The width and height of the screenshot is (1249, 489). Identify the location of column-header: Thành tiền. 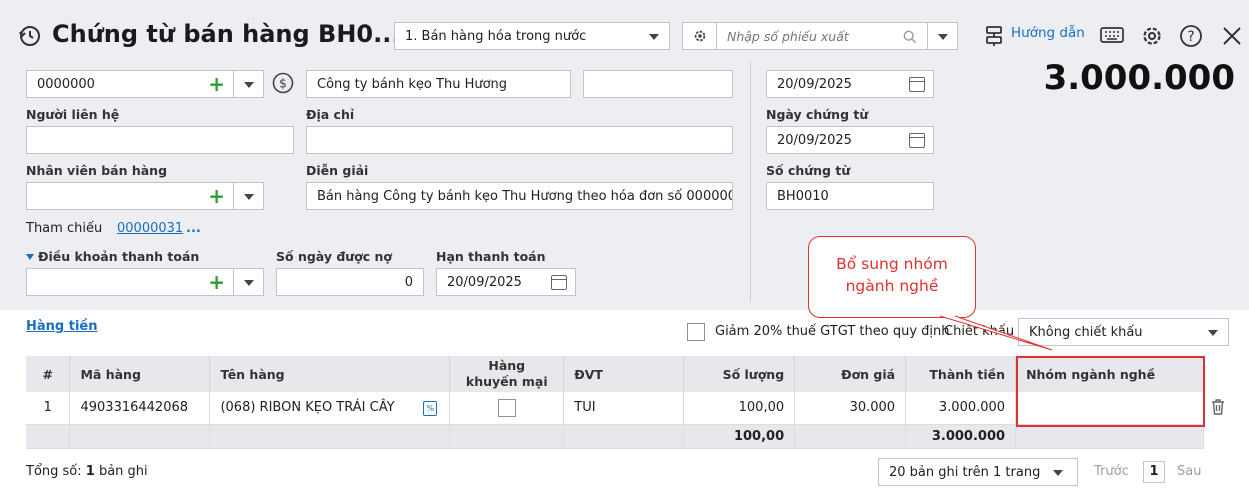
(961, 374).